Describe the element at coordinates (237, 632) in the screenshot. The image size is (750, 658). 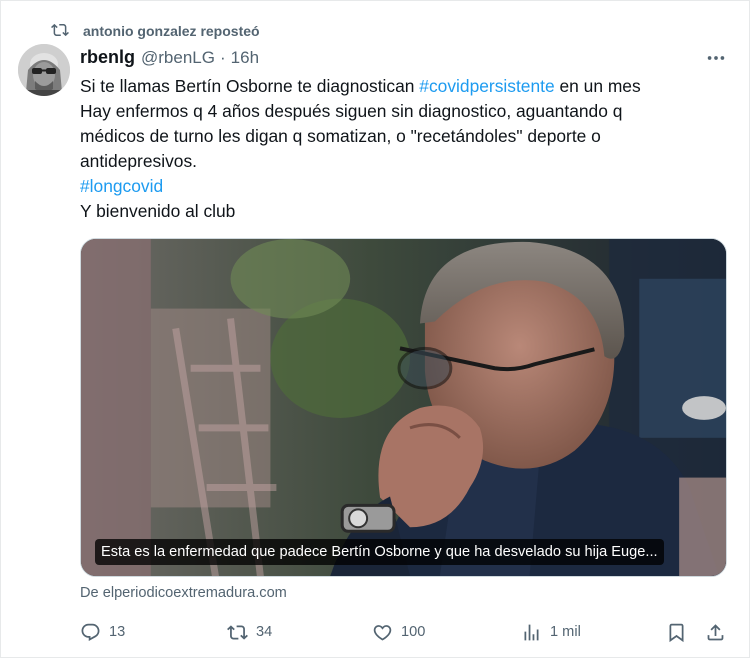
I see `retweet-icon` at that location.